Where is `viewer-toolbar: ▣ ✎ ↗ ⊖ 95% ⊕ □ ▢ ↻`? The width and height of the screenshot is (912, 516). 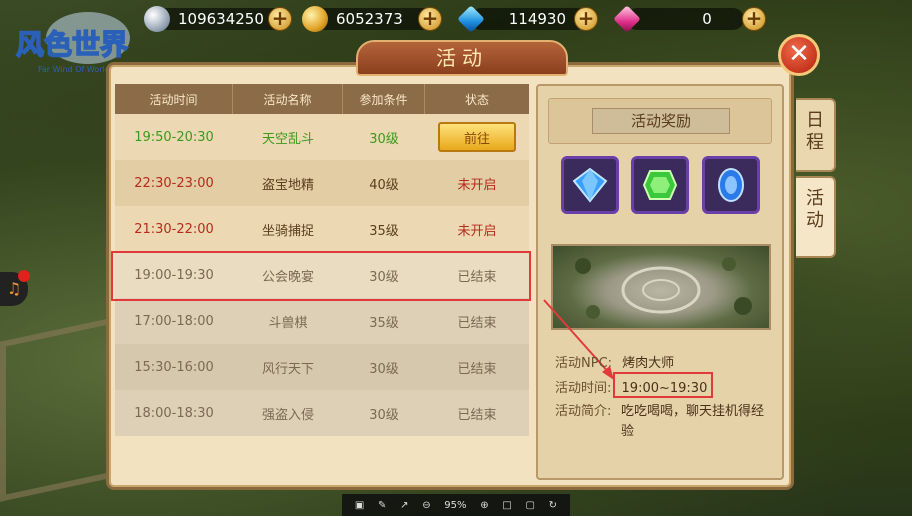
viewer-toolbar: ▣ ✎ ↗ ⊖ 95% ⊕ □ ▢ ↻ is located at coordinates (456, 505).